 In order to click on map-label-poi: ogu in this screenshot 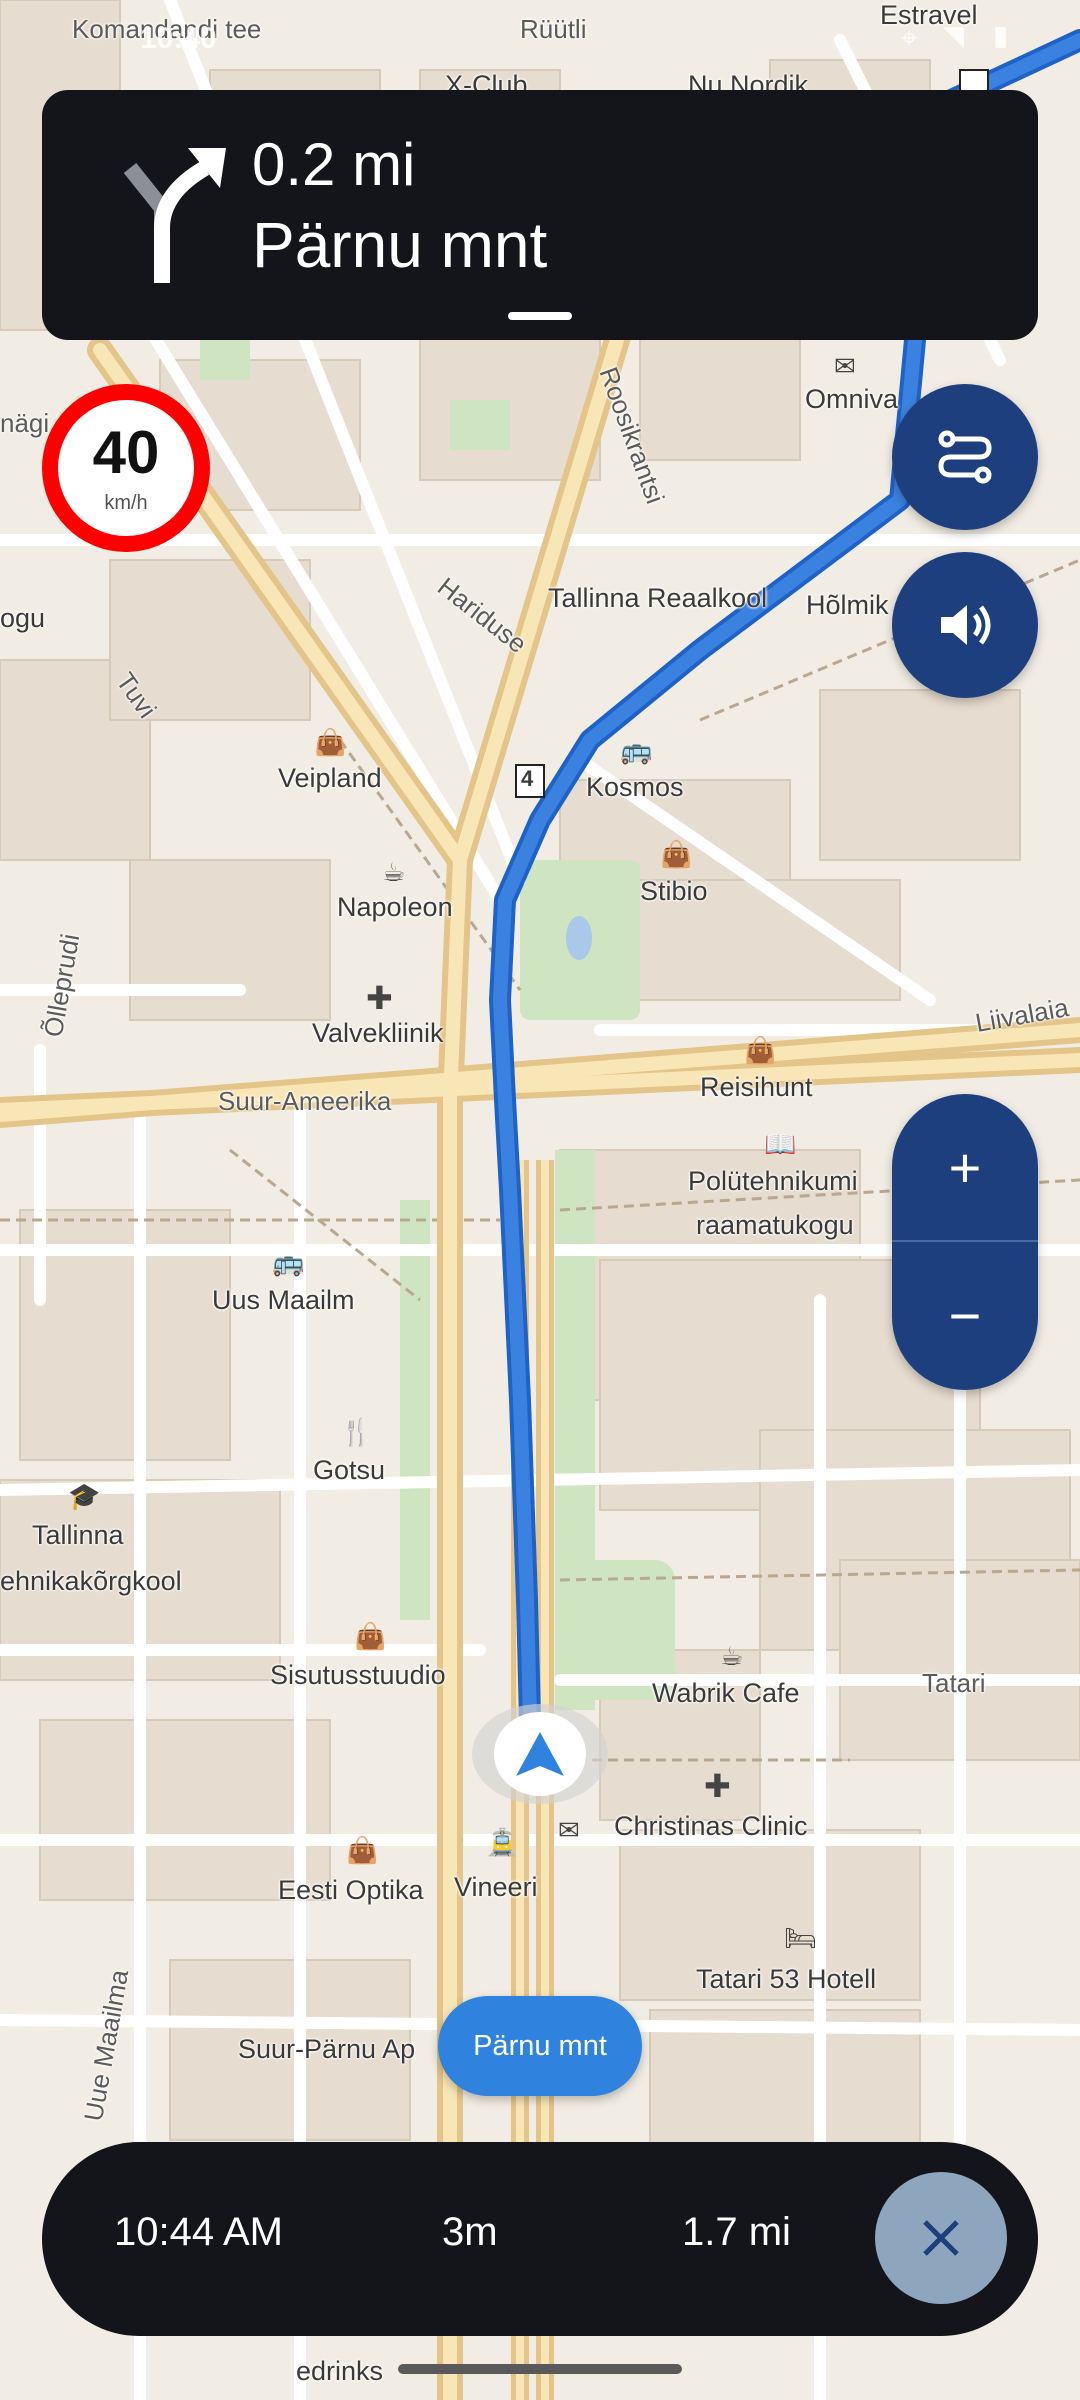, I will do `click(23, 618)`.